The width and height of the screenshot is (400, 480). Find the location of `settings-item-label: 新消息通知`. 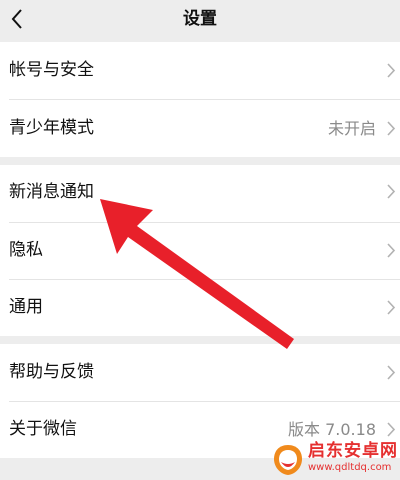

settings-item-label: 新消息通知 is located at coordinates (51, 192).